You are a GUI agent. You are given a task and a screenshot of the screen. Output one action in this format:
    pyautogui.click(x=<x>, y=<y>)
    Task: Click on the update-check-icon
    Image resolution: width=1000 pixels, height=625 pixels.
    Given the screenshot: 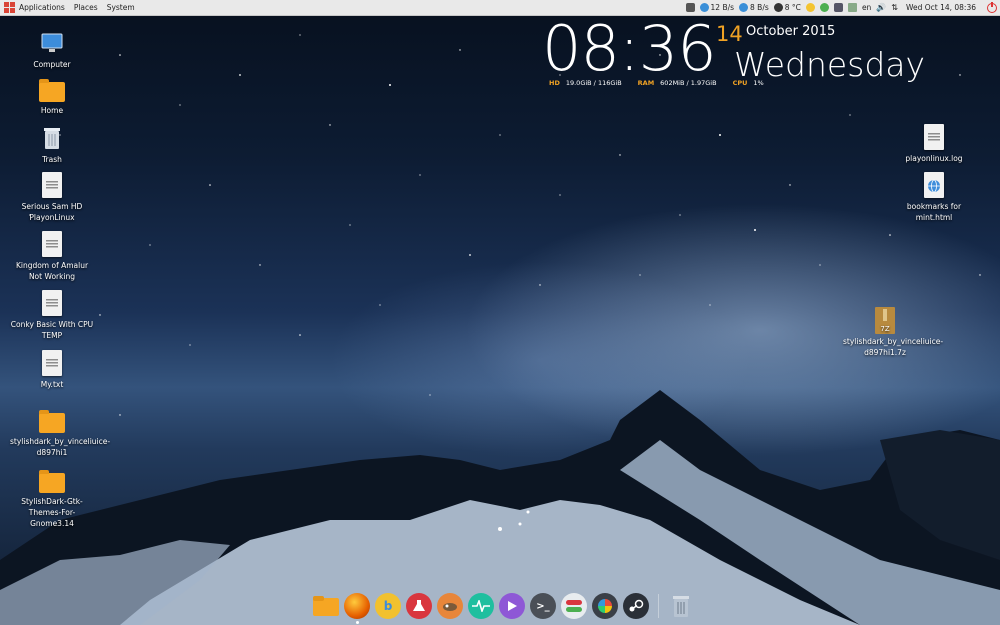 What is the action you would take?
    pyautogui.click(x=824, y=7)
    